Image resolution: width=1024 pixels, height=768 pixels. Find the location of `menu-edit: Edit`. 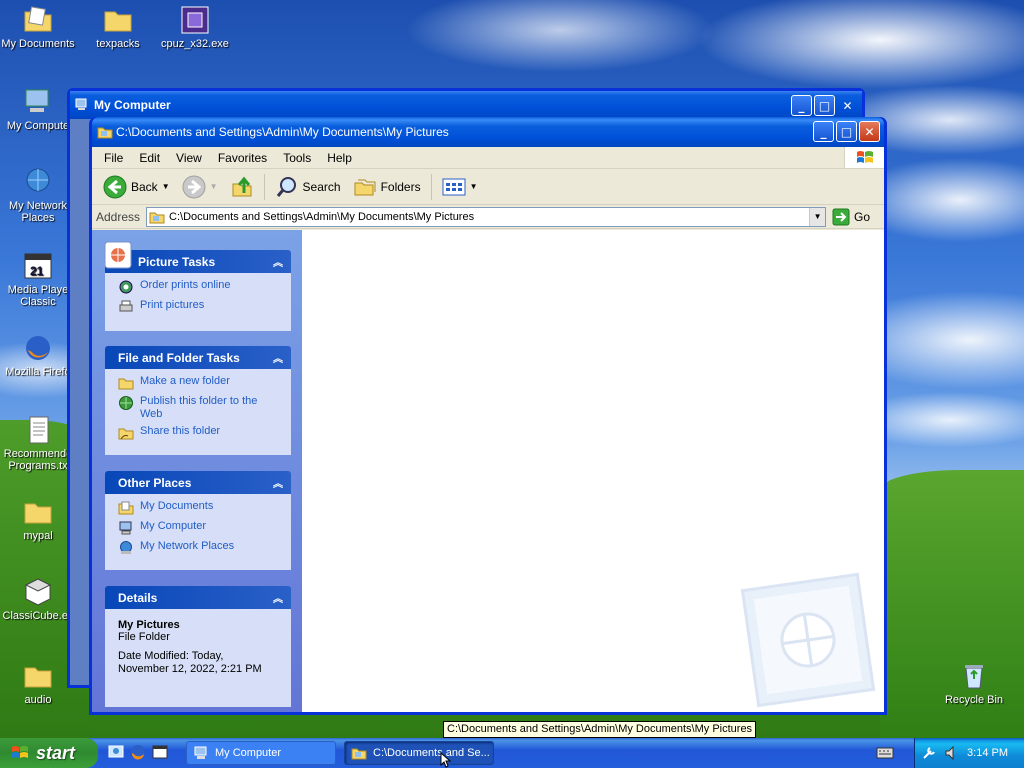

menu-edit: Edit is located at coordinates (149, 158).